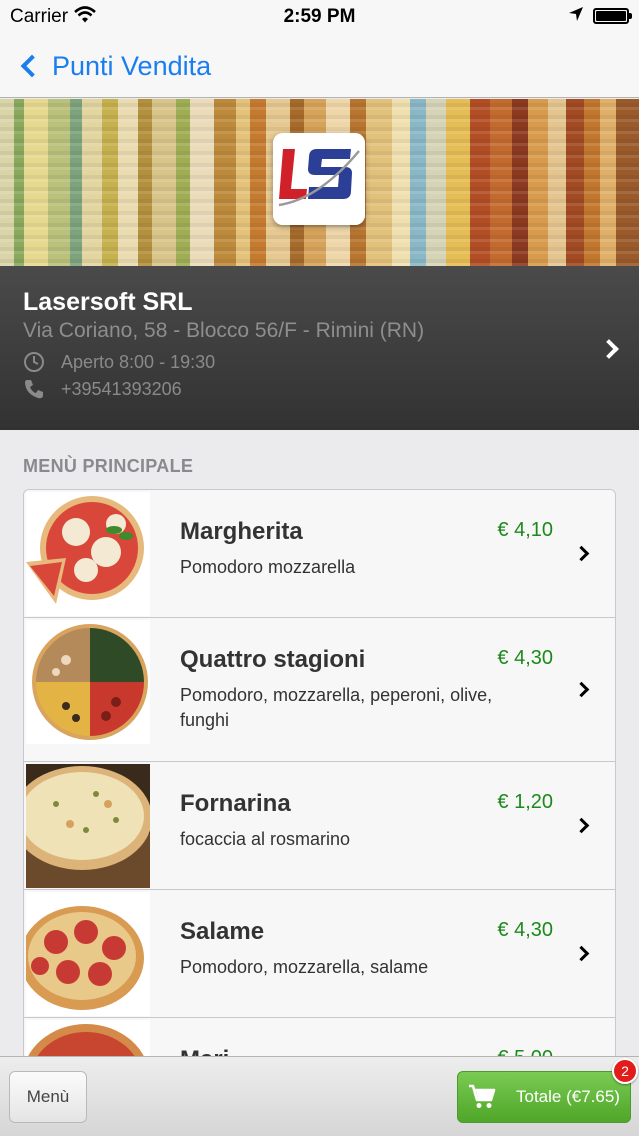 The height and width of the screenshot is (1136, 639). What do you see at coordinates (222, 931) in the screenshot?
I see `menu-item-name: Salame` at bounding box center [222, 931].